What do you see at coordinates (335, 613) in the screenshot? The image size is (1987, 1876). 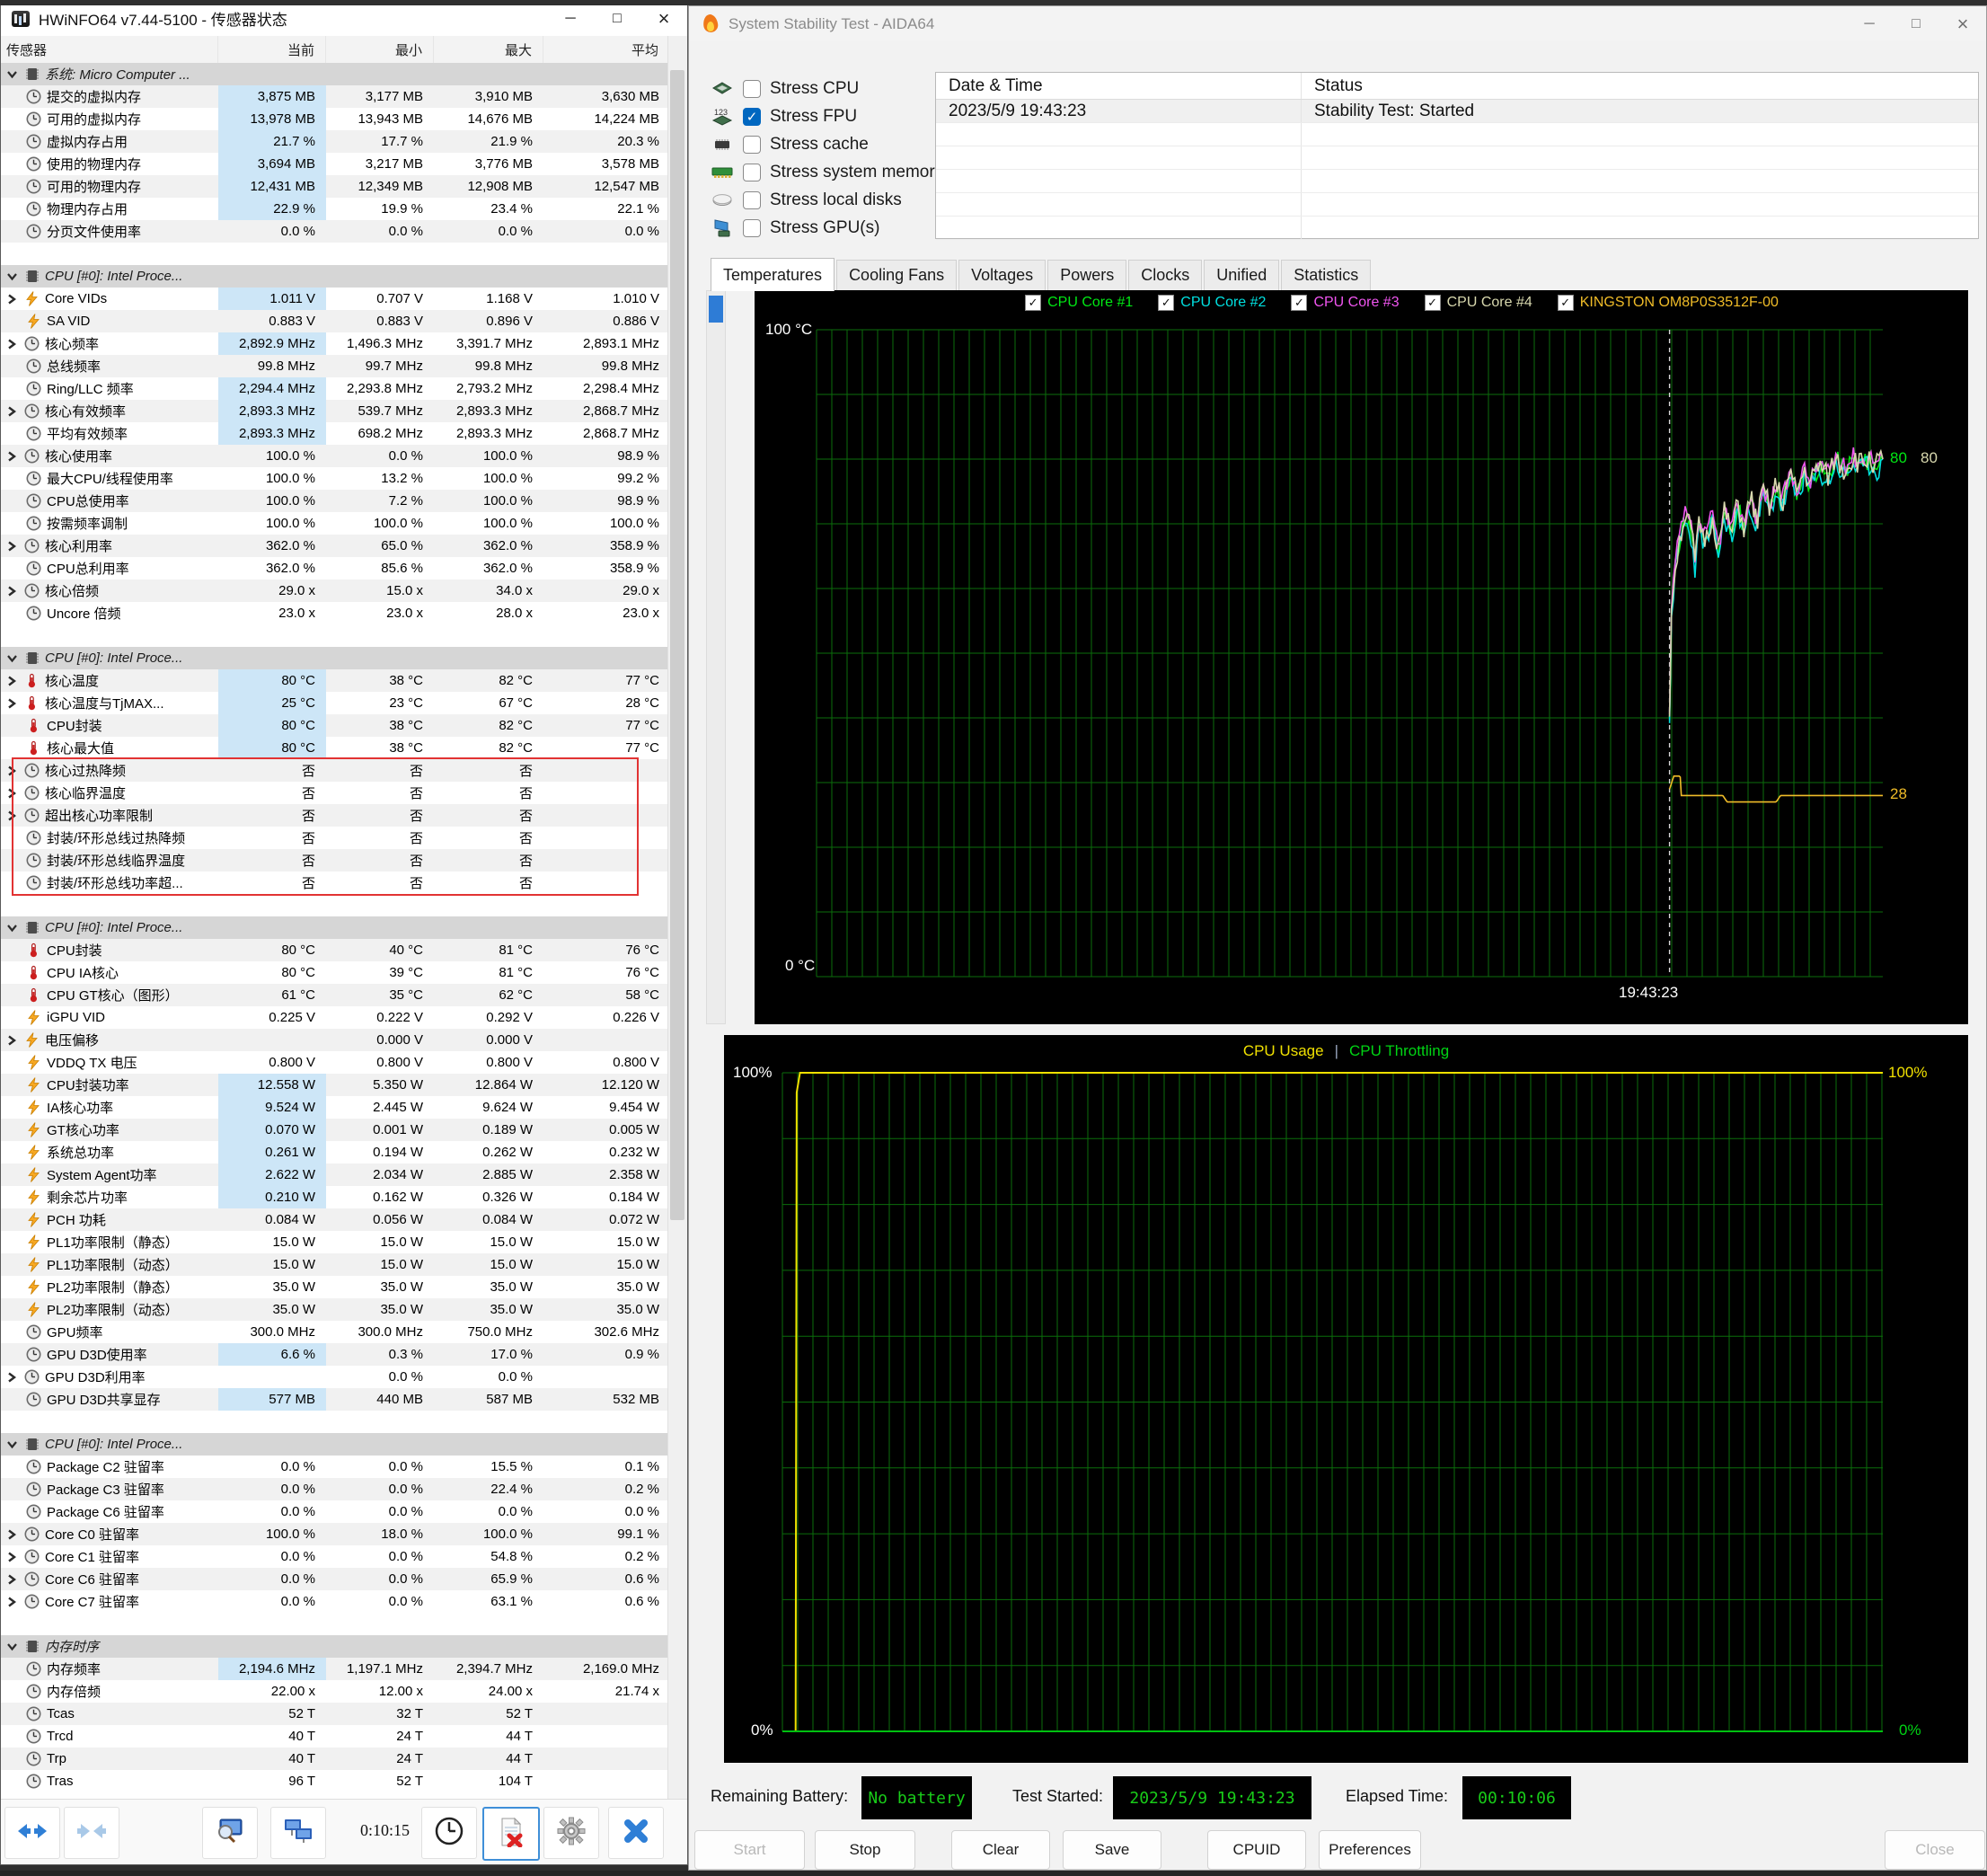 I see `sensor-row: Uncore 倍频 23.0 x 23.0 x 28.0 x 23.0 x` at bounding box center [335, 613].